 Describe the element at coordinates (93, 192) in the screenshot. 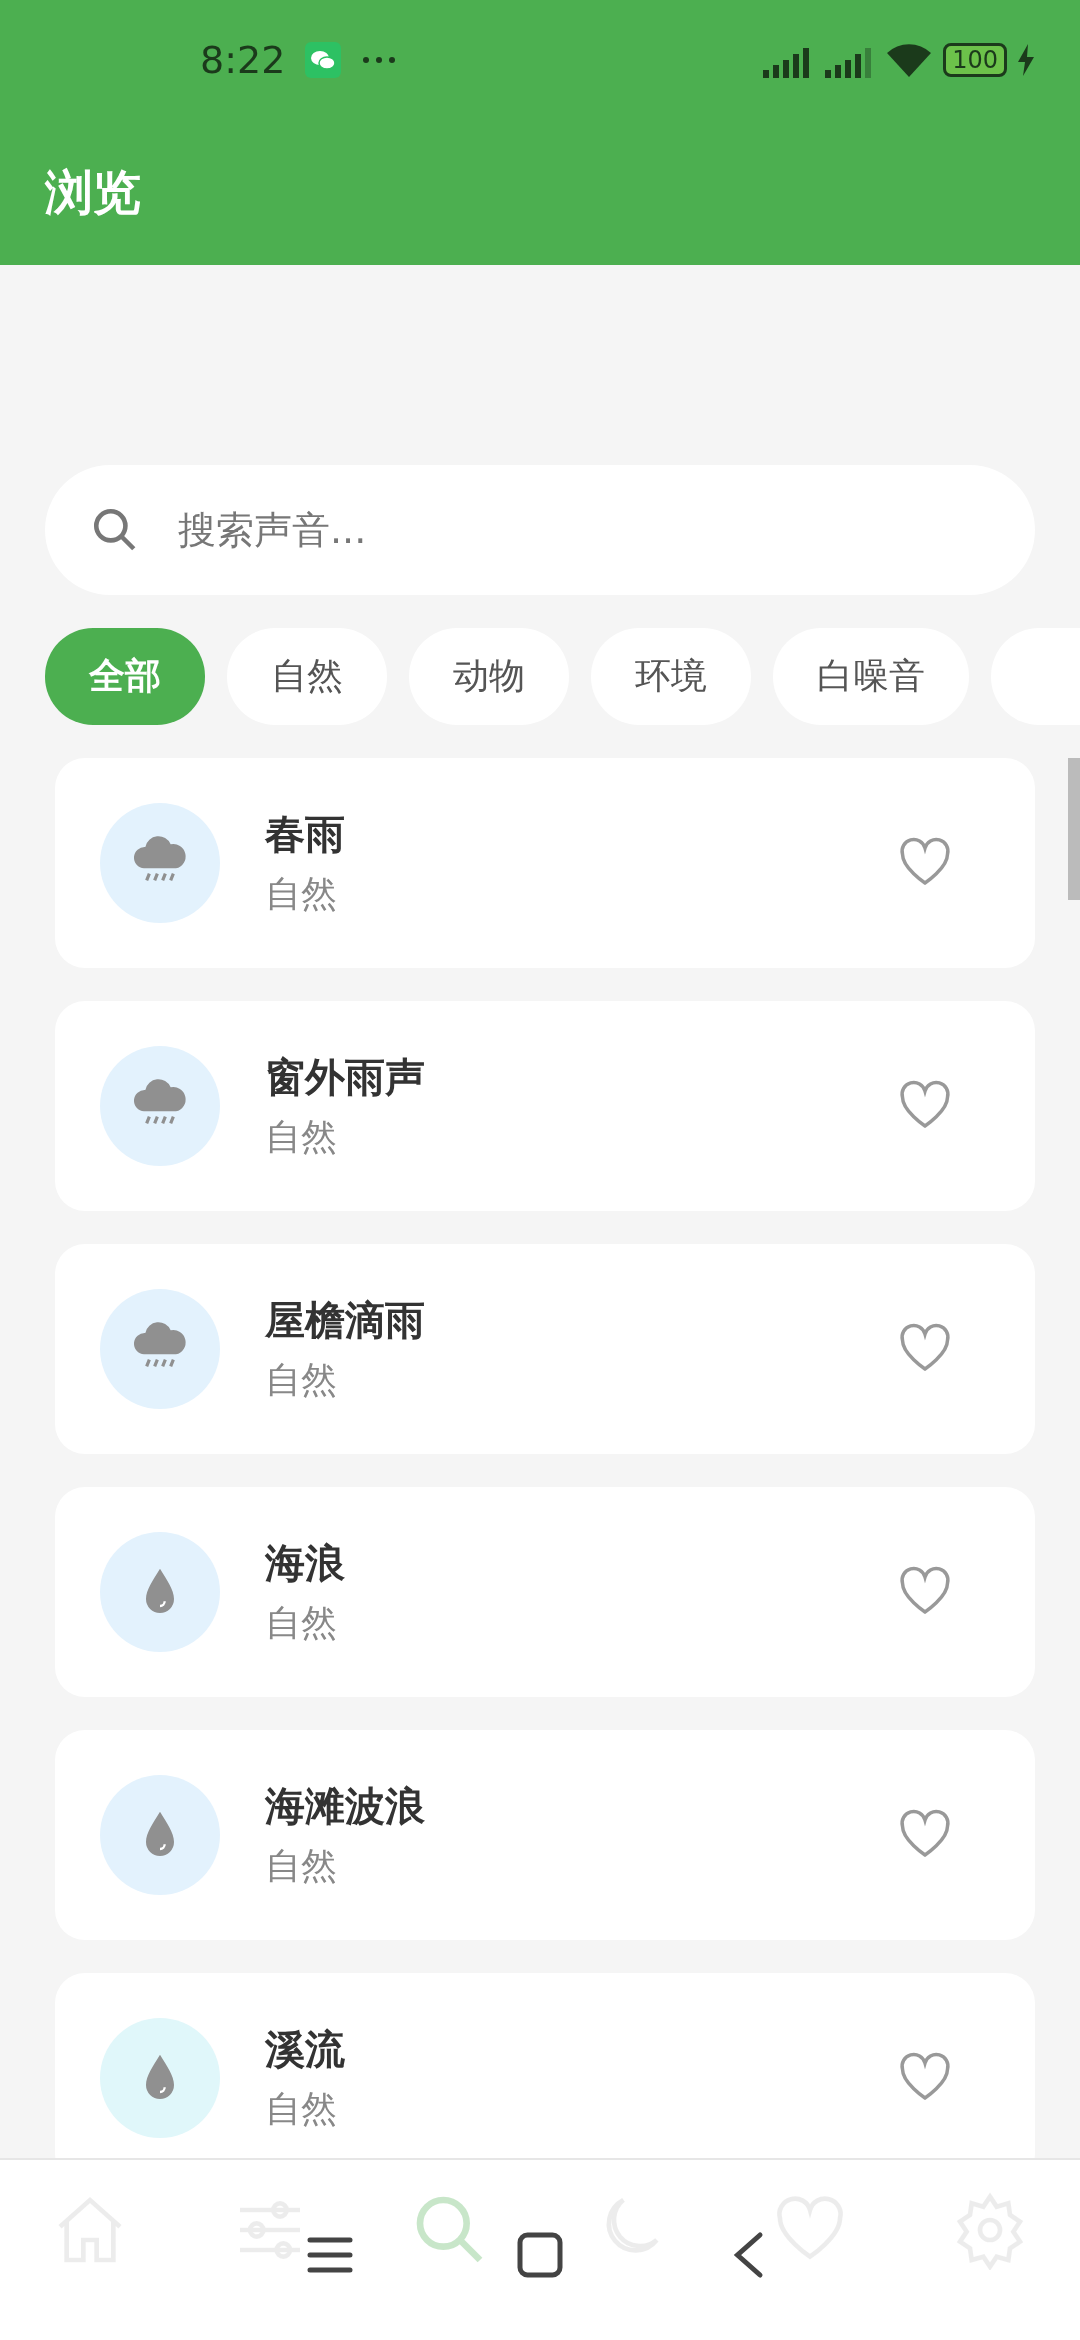

I see `page-title: 浏览` at that location.